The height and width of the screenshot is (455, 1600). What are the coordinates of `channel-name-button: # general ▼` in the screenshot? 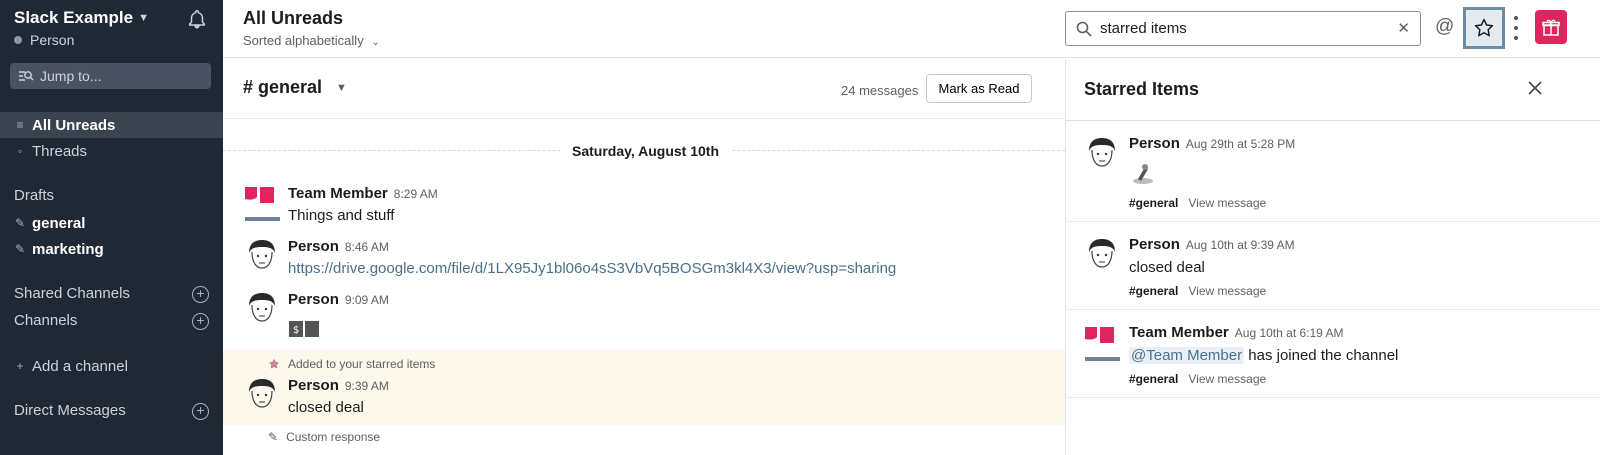 It's located at (295, 87).